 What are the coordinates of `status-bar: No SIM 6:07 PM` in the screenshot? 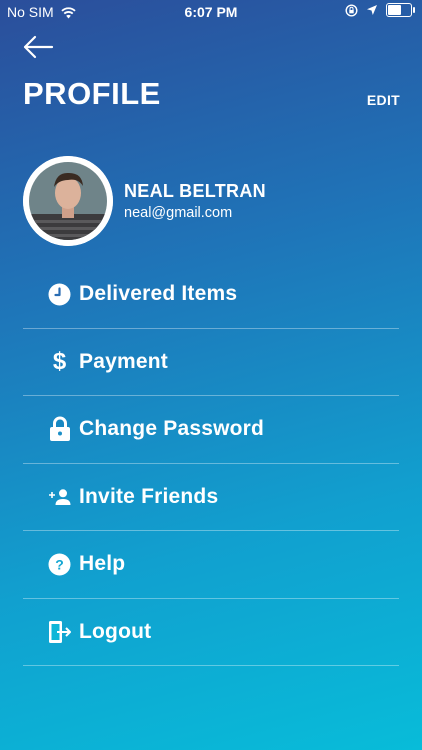 It's located at (211, 12).